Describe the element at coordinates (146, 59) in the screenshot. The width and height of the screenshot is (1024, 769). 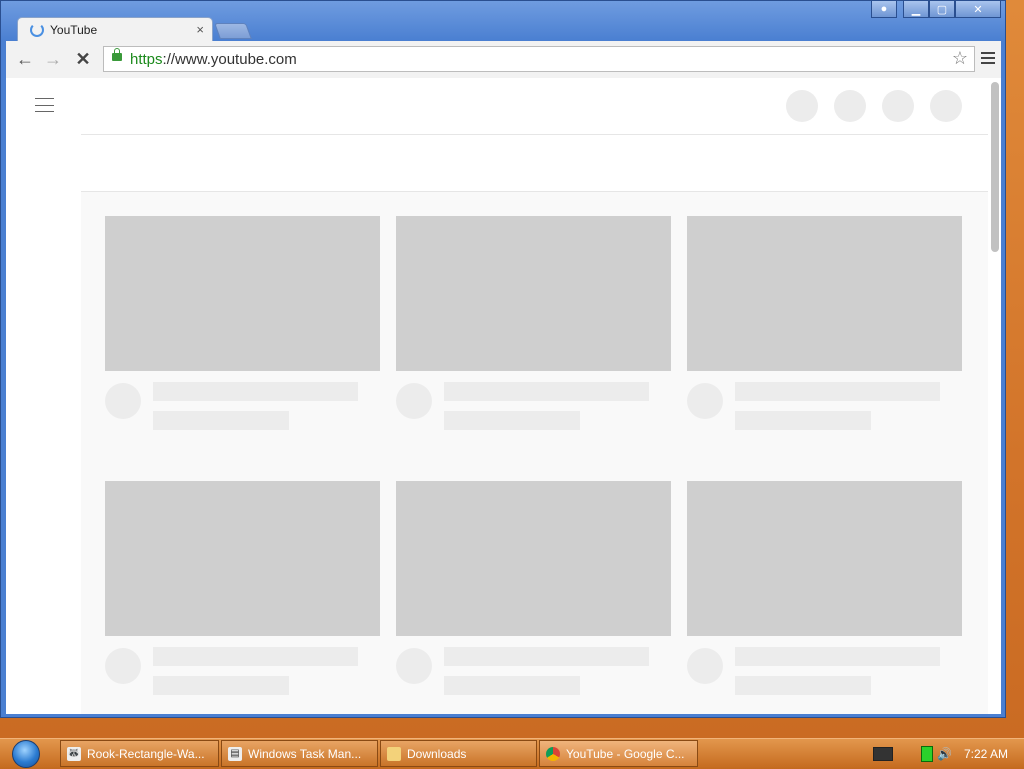
I see `url-scheme: https` at that location.